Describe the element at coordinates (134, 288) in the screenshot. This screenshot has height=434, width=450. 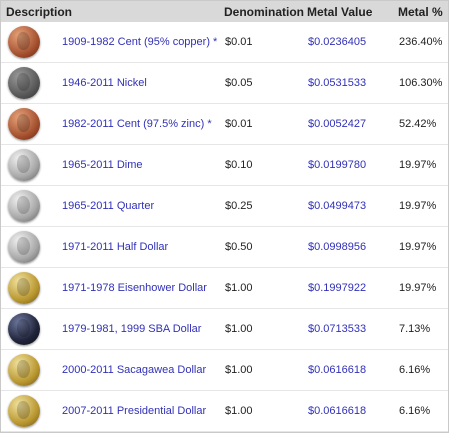
I see `coin-description-link: 1971-1978 Eisenhower Dollar` at that location.